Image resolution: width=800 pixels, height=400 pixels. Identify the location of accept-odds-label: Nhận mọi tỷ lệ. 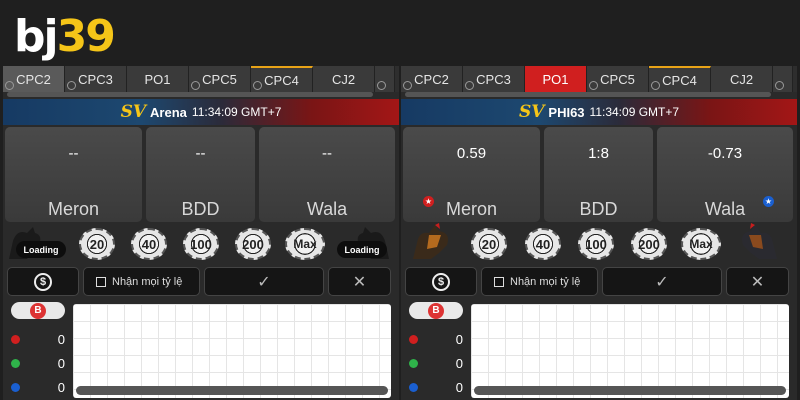
(147, 281).